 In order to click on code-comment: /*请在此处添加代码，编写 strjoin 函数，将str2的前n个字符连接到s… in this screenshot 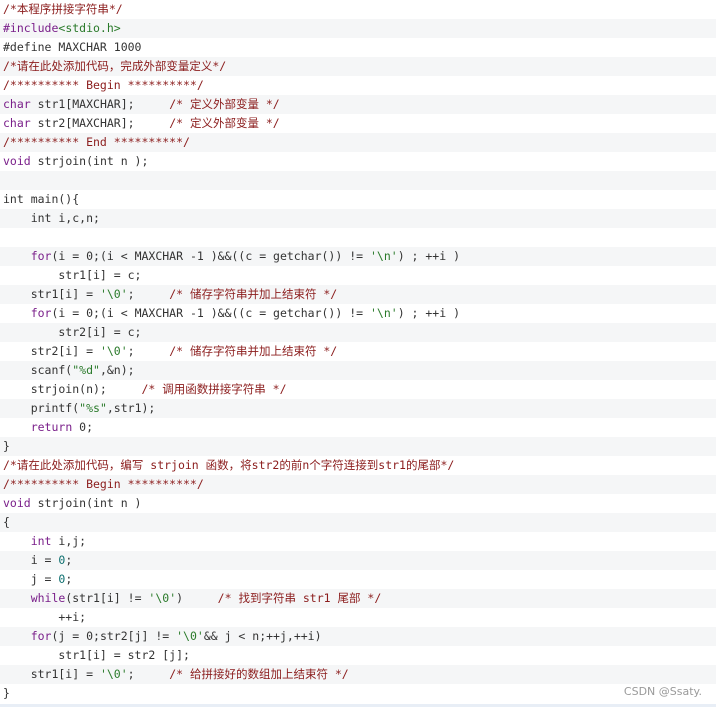, I will do `click(229, 465)`.